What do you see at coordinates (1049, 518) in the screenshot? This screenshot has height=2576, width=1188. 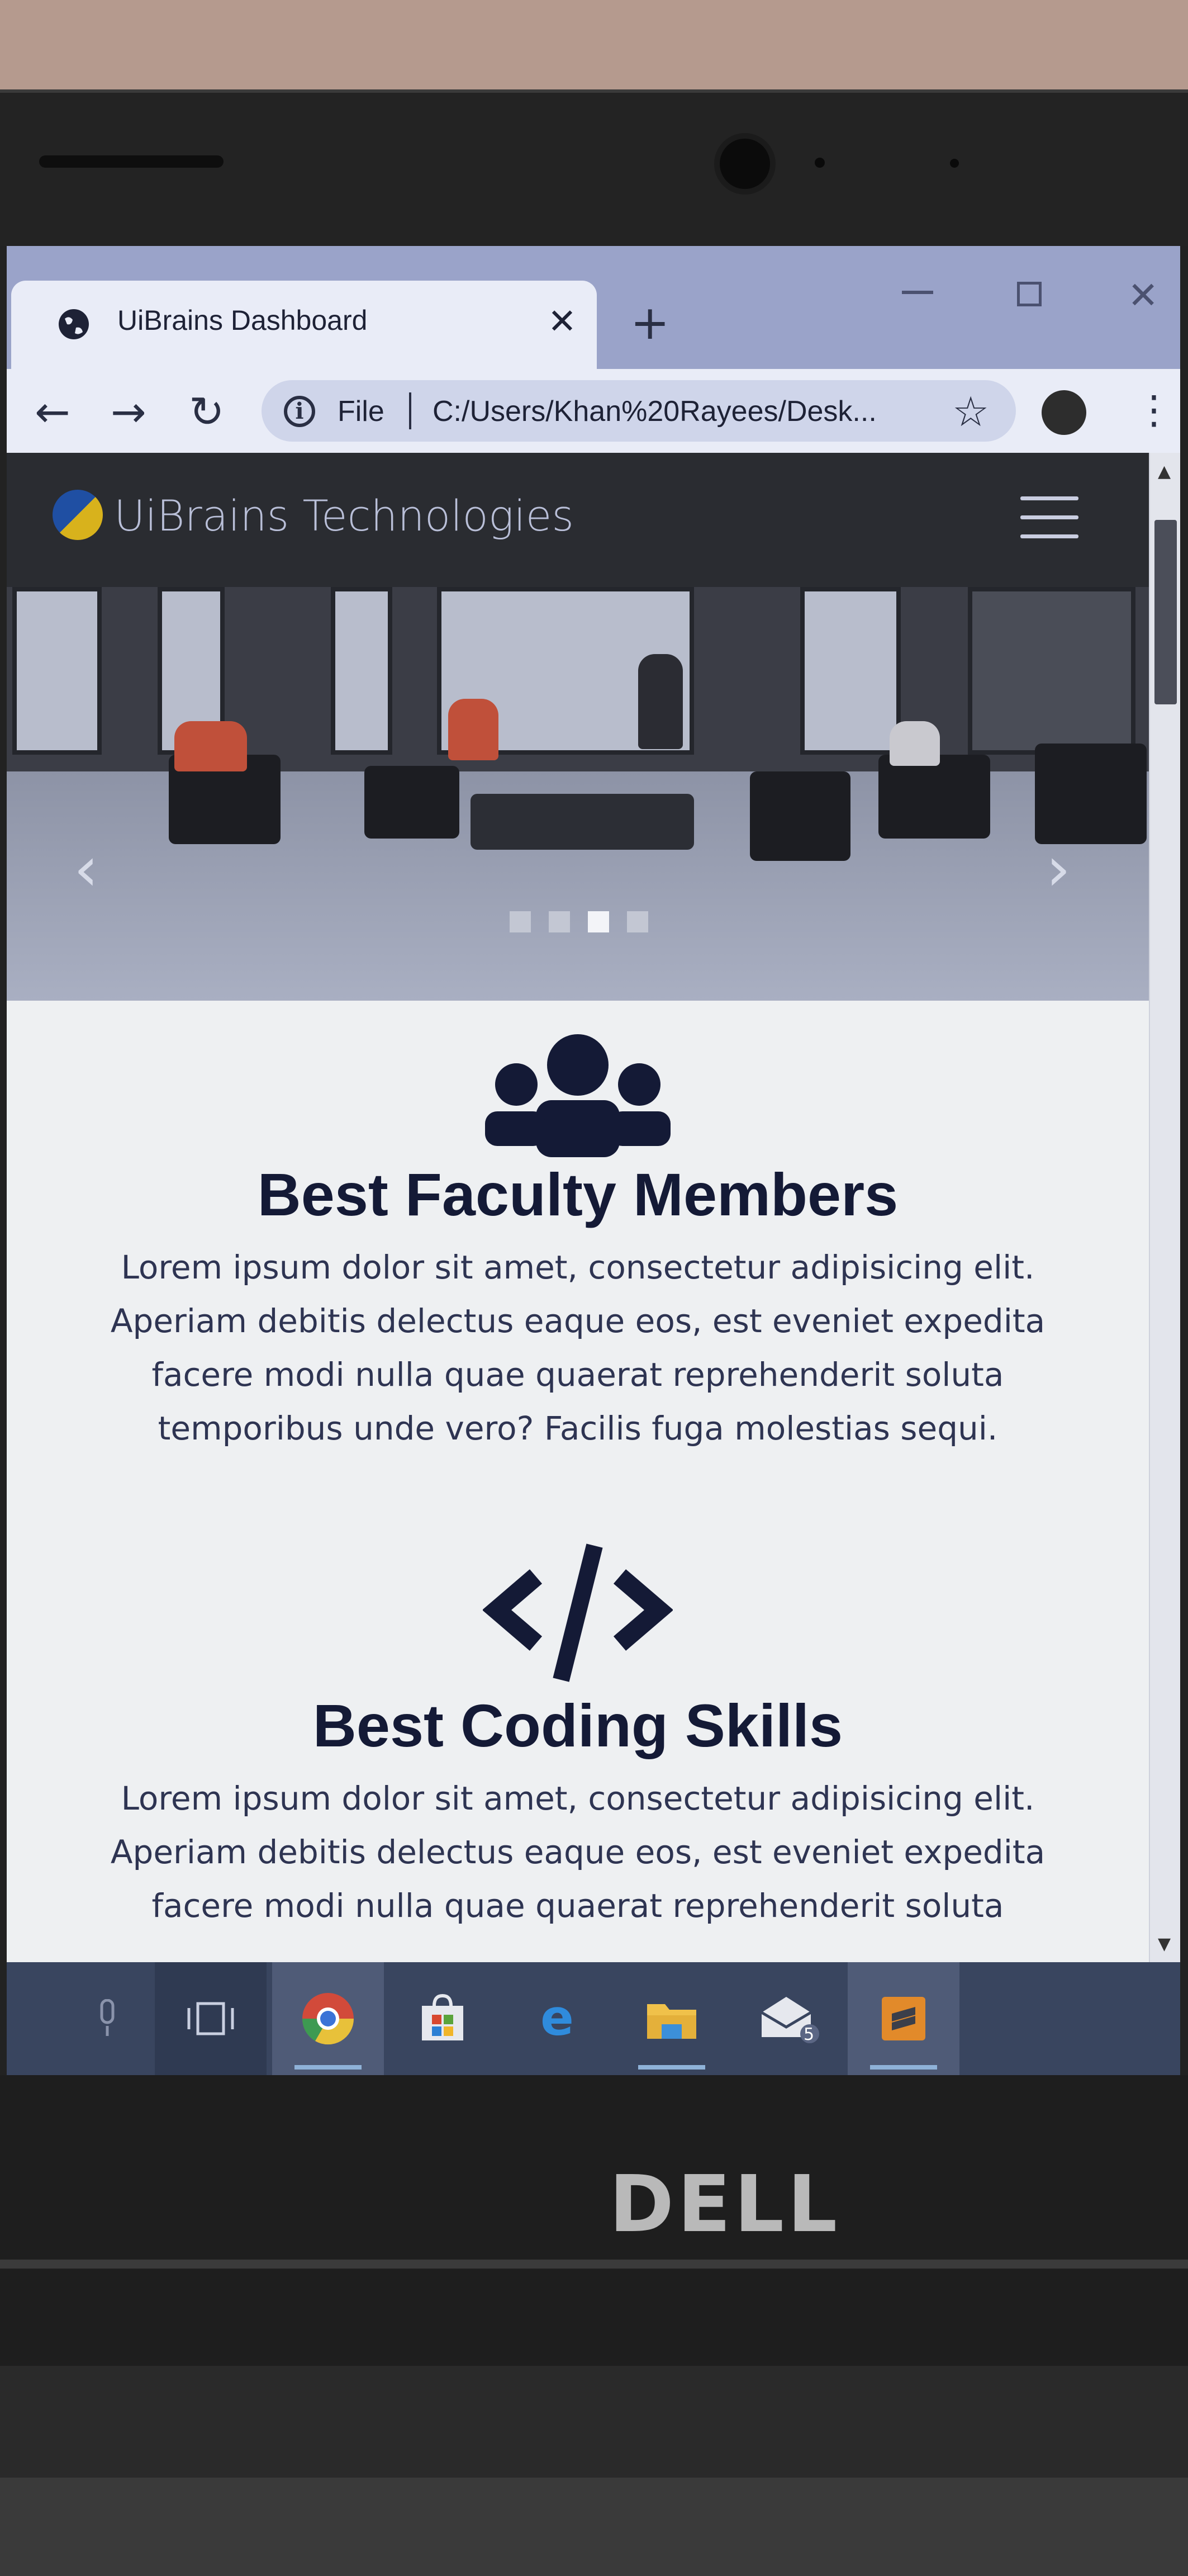 I see `hamburger-menu-icon` at bounding box center [1049, 518].